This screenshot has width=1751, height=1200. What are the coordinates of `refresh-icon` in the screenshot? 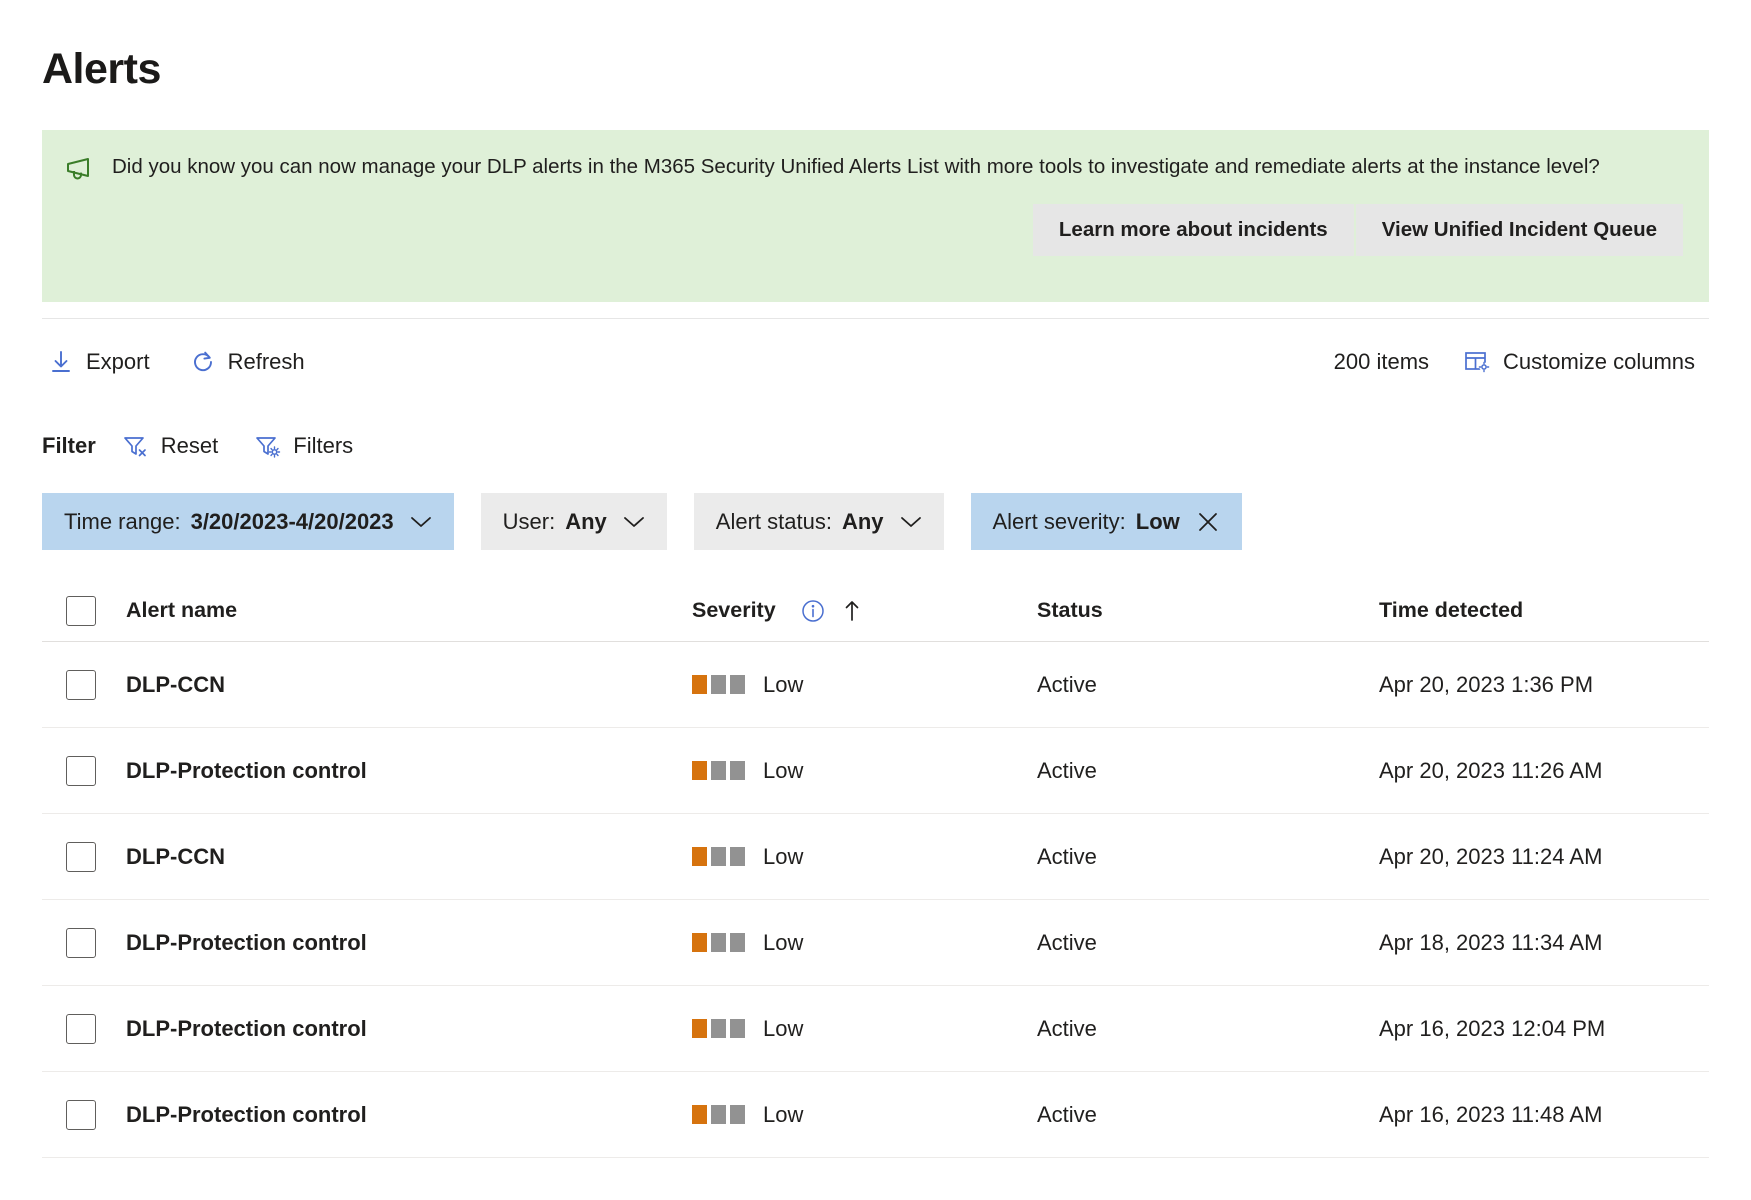 It's located at (203, 362).